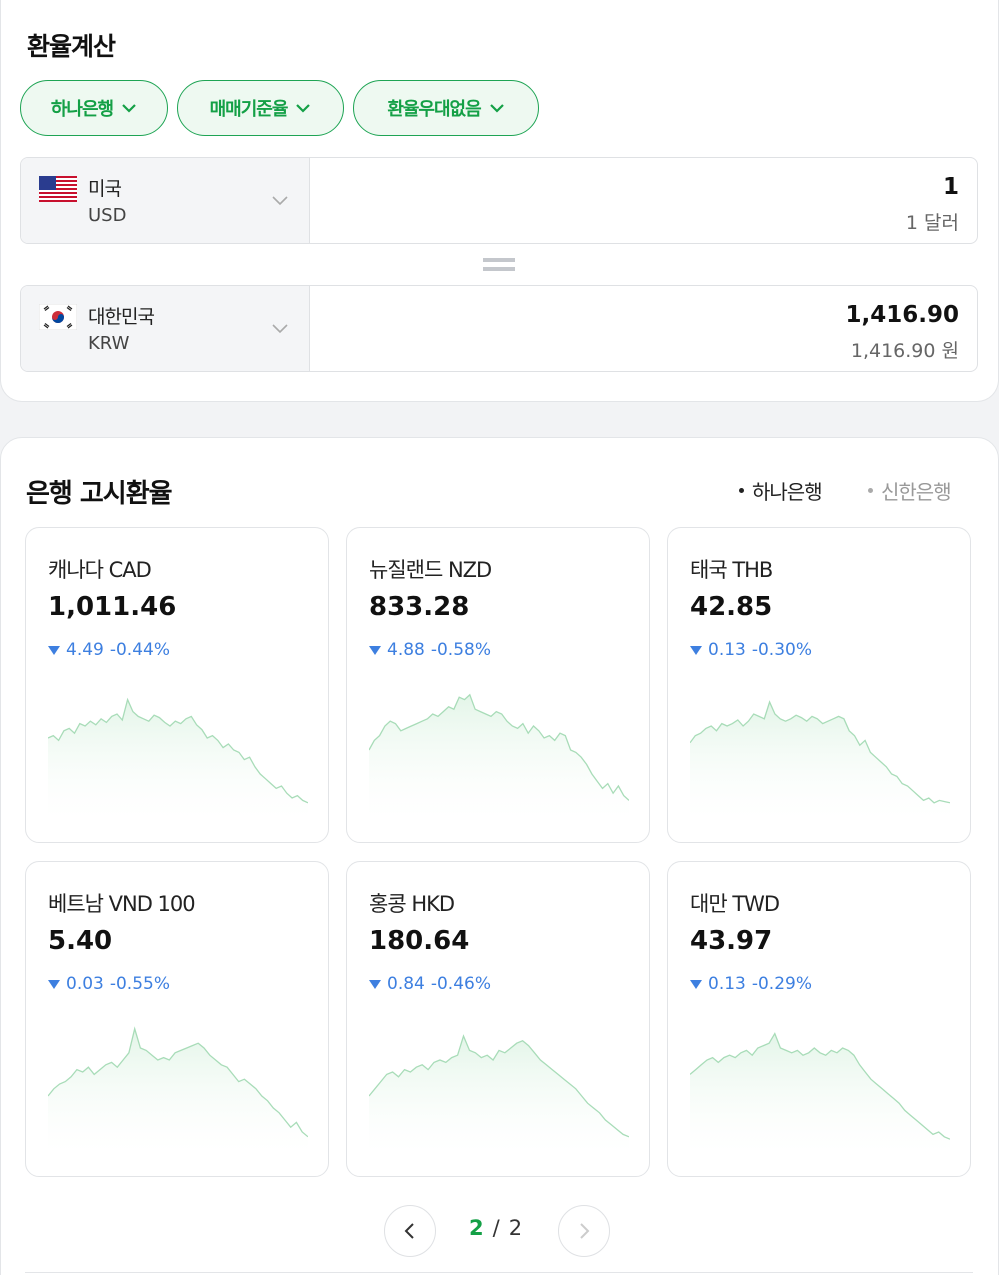  What do you see at coordinates (412, 904) in the screenshot?
I see `currency-name: 홍콩 HKD` at bounding box center [412, 904].